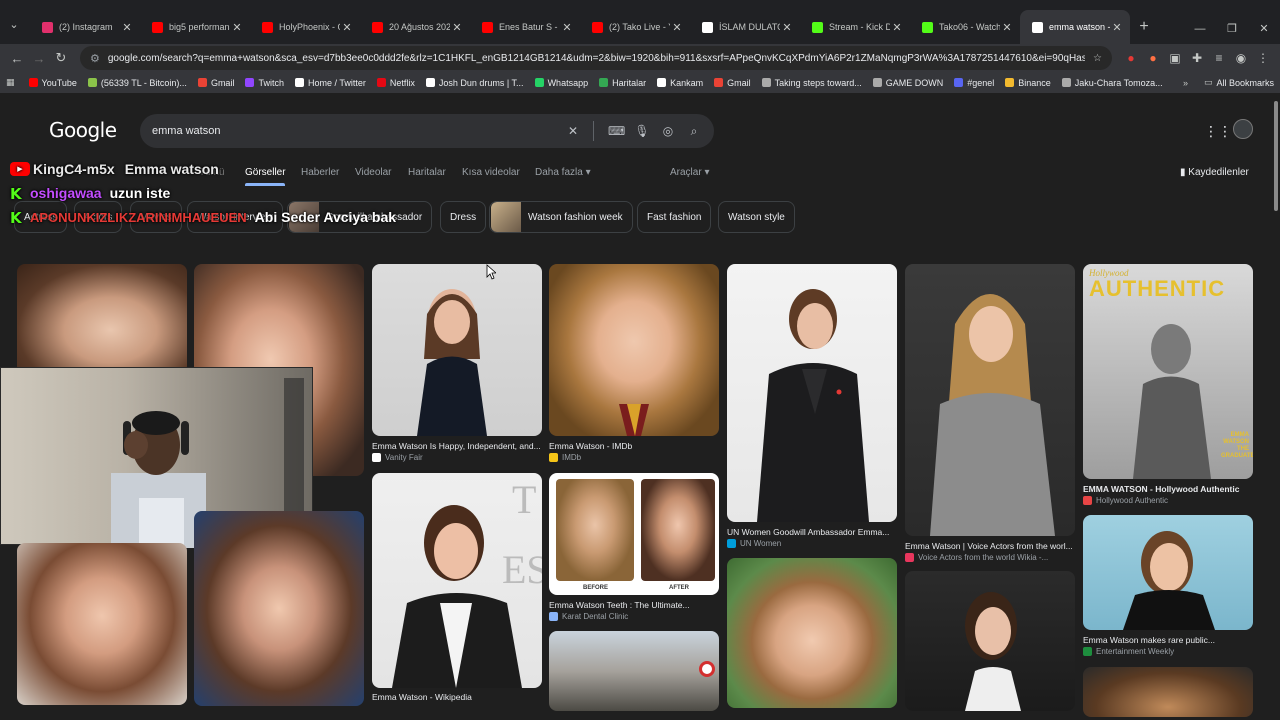 This screenshot has width=1280, height=720. I want to click on browser-tab: 20 Ağustos 2026 ✕, so click(415, 27).